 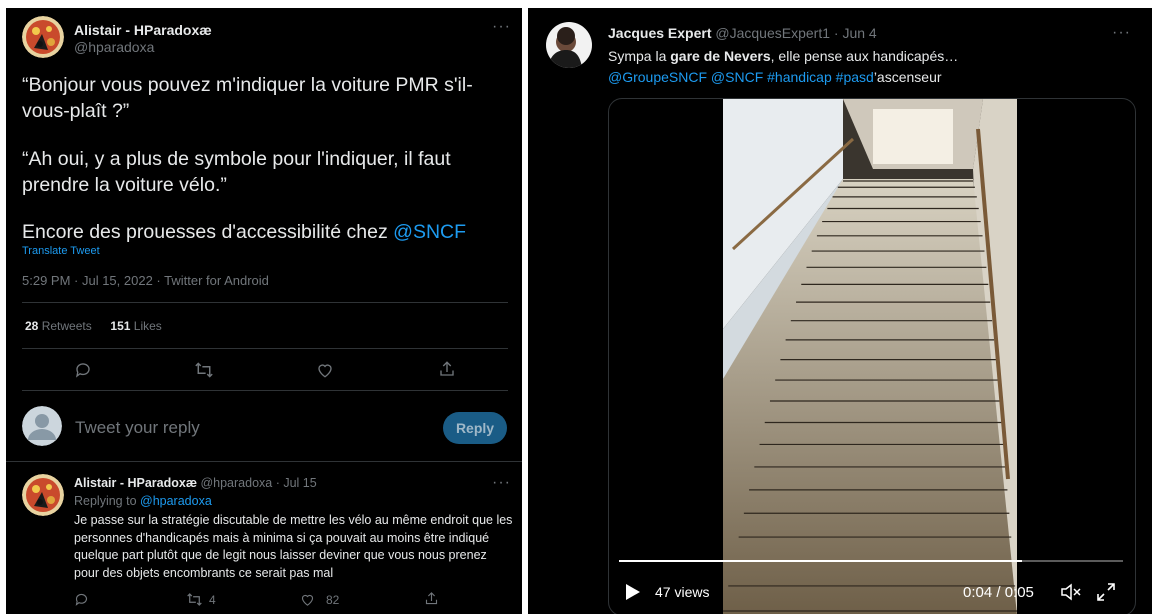 What do you see at coordinates (61, 251) in the screenshot?
I see `translate-link: Translate Tweet` at bounding box center [61, 251].